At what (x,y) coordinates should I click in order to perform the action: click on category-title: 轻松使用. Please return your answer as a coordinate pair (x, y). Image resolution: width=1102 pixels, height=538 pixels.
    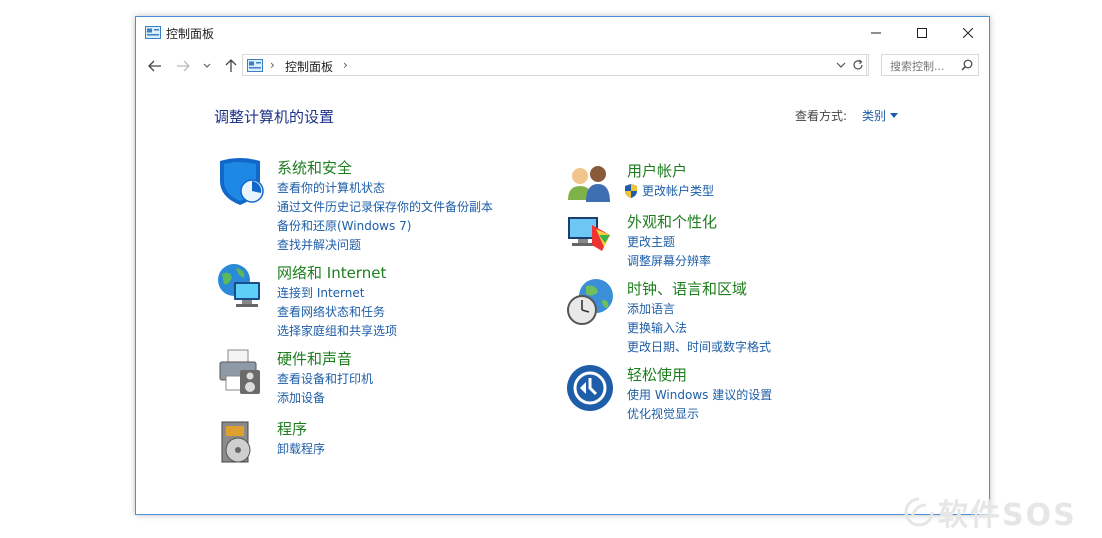
    Looking at the image, I should click on (657, 374).